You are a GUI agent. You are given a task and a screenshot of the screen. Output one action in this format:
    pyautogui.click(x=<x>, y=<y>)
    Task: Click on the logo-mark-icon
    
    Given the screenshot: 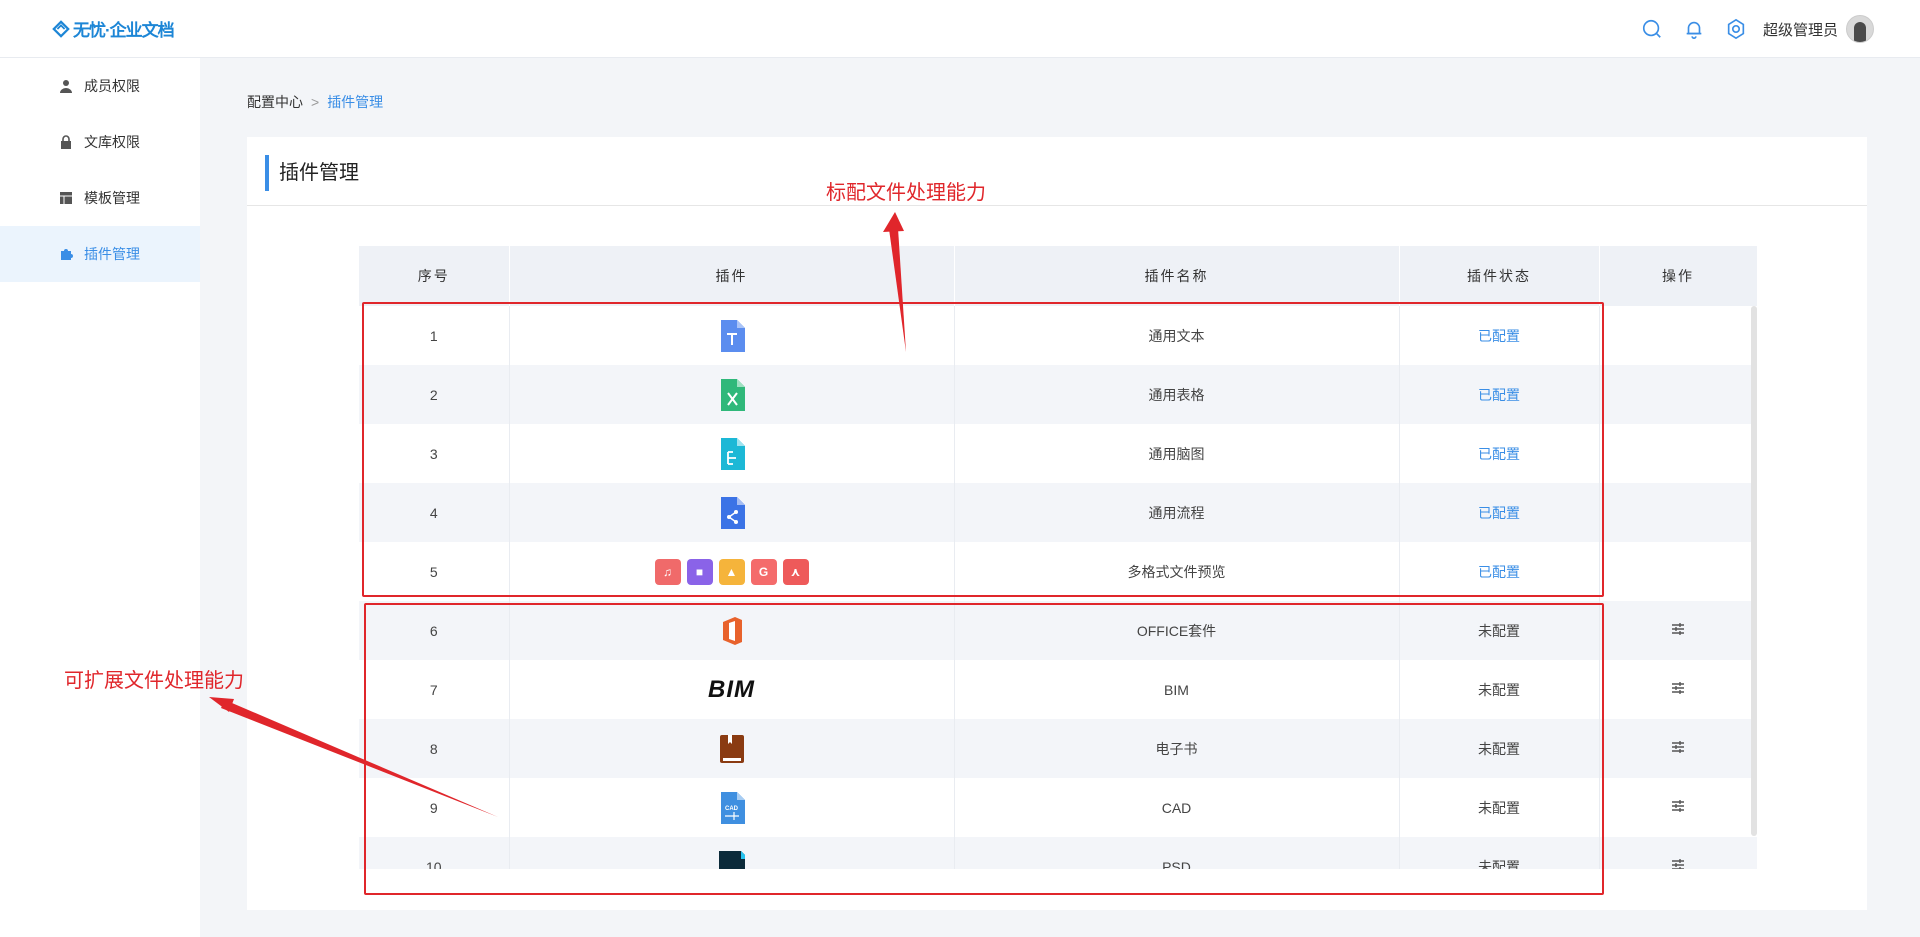 What is the action you would take?
    pyautogui.click(x=61, y=28)
    